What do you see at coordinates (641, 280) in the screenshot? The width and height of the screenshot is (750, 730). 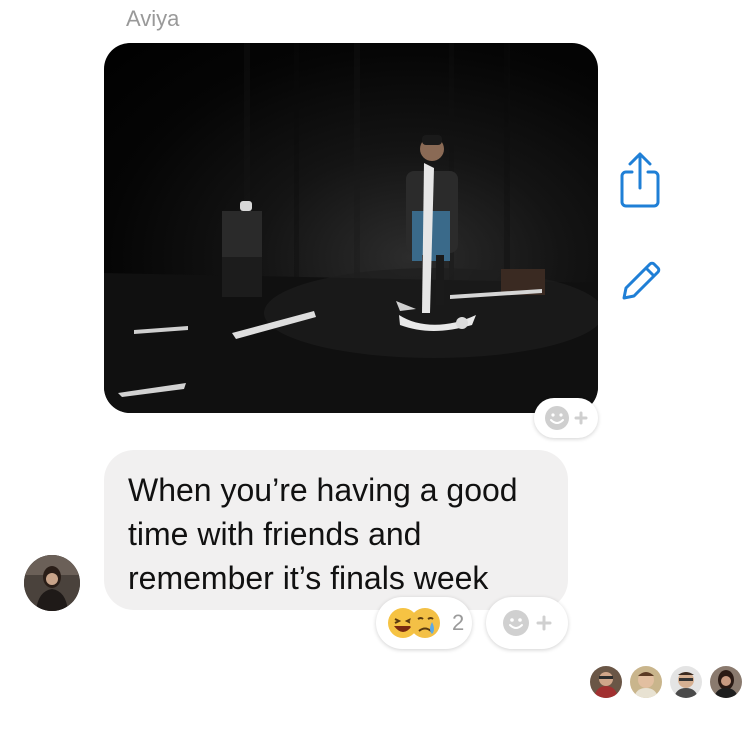 I see `edit-icon` at bounding box center [641, 280].